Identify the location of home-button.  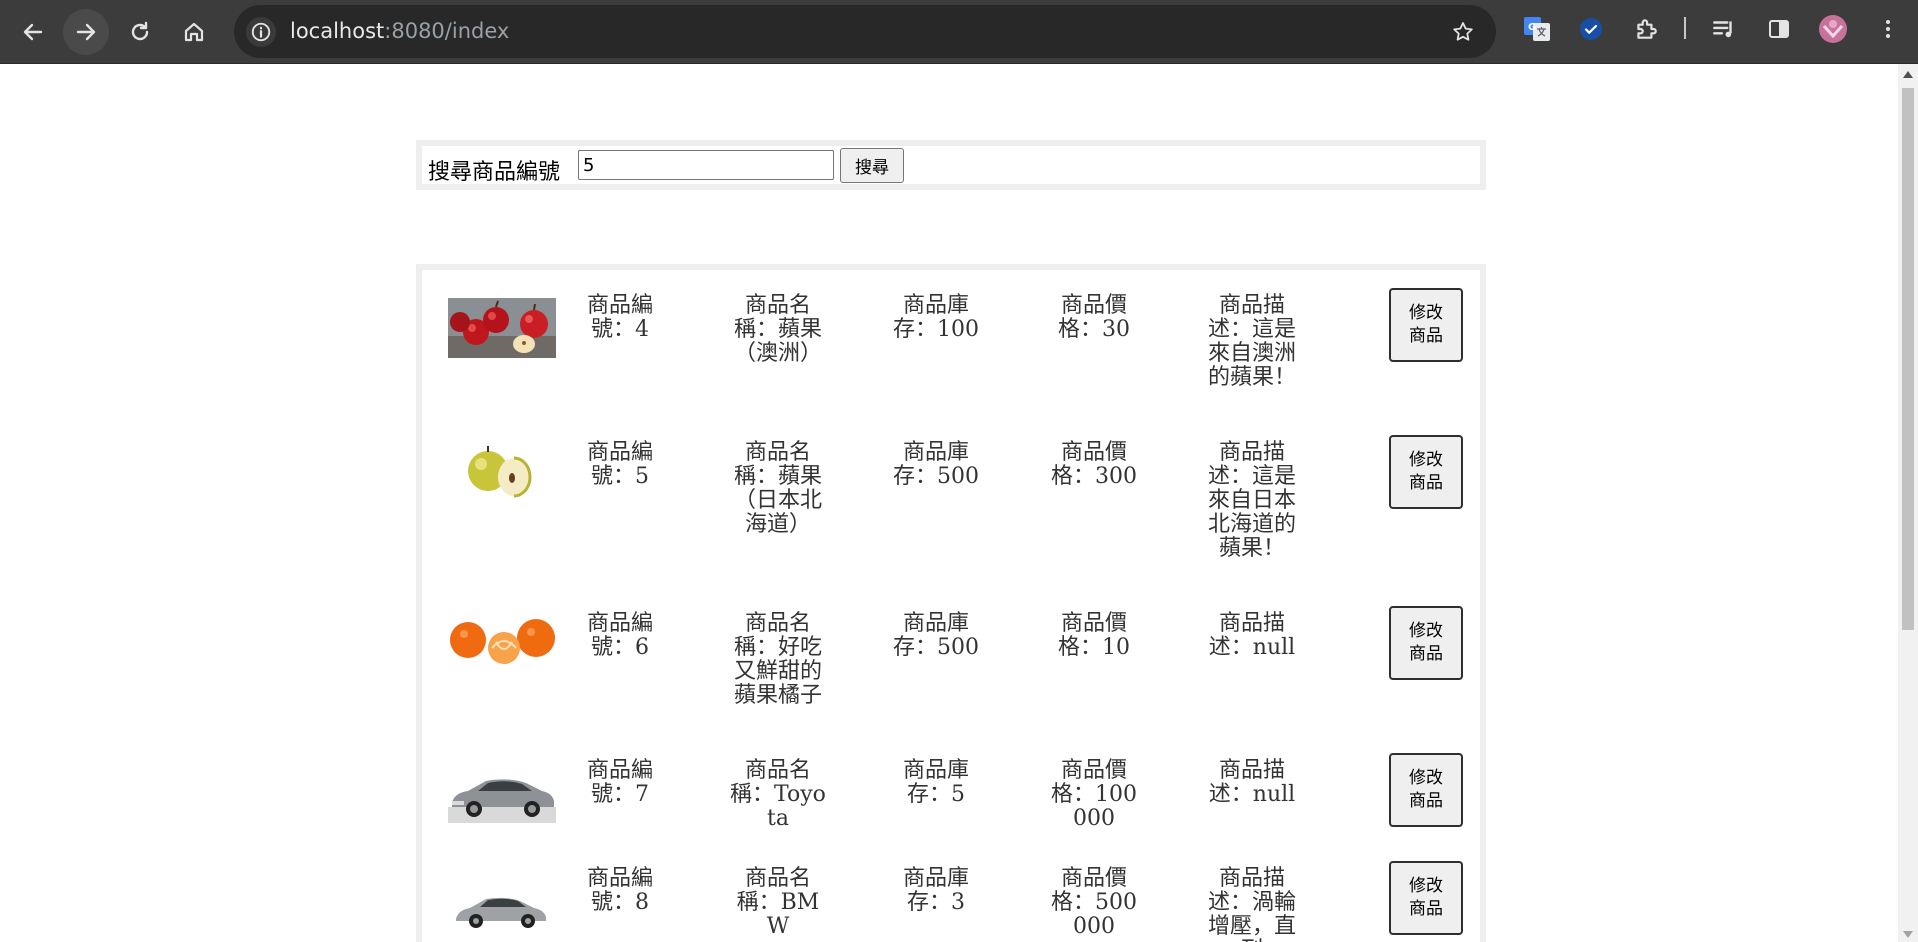
(194, 32).